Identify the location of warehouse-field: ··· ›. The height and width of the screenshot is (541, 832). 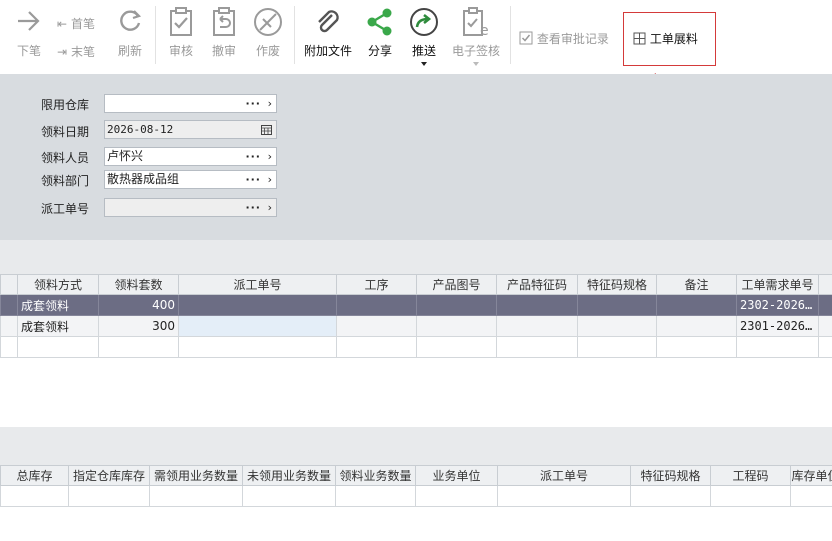
(190, 103).